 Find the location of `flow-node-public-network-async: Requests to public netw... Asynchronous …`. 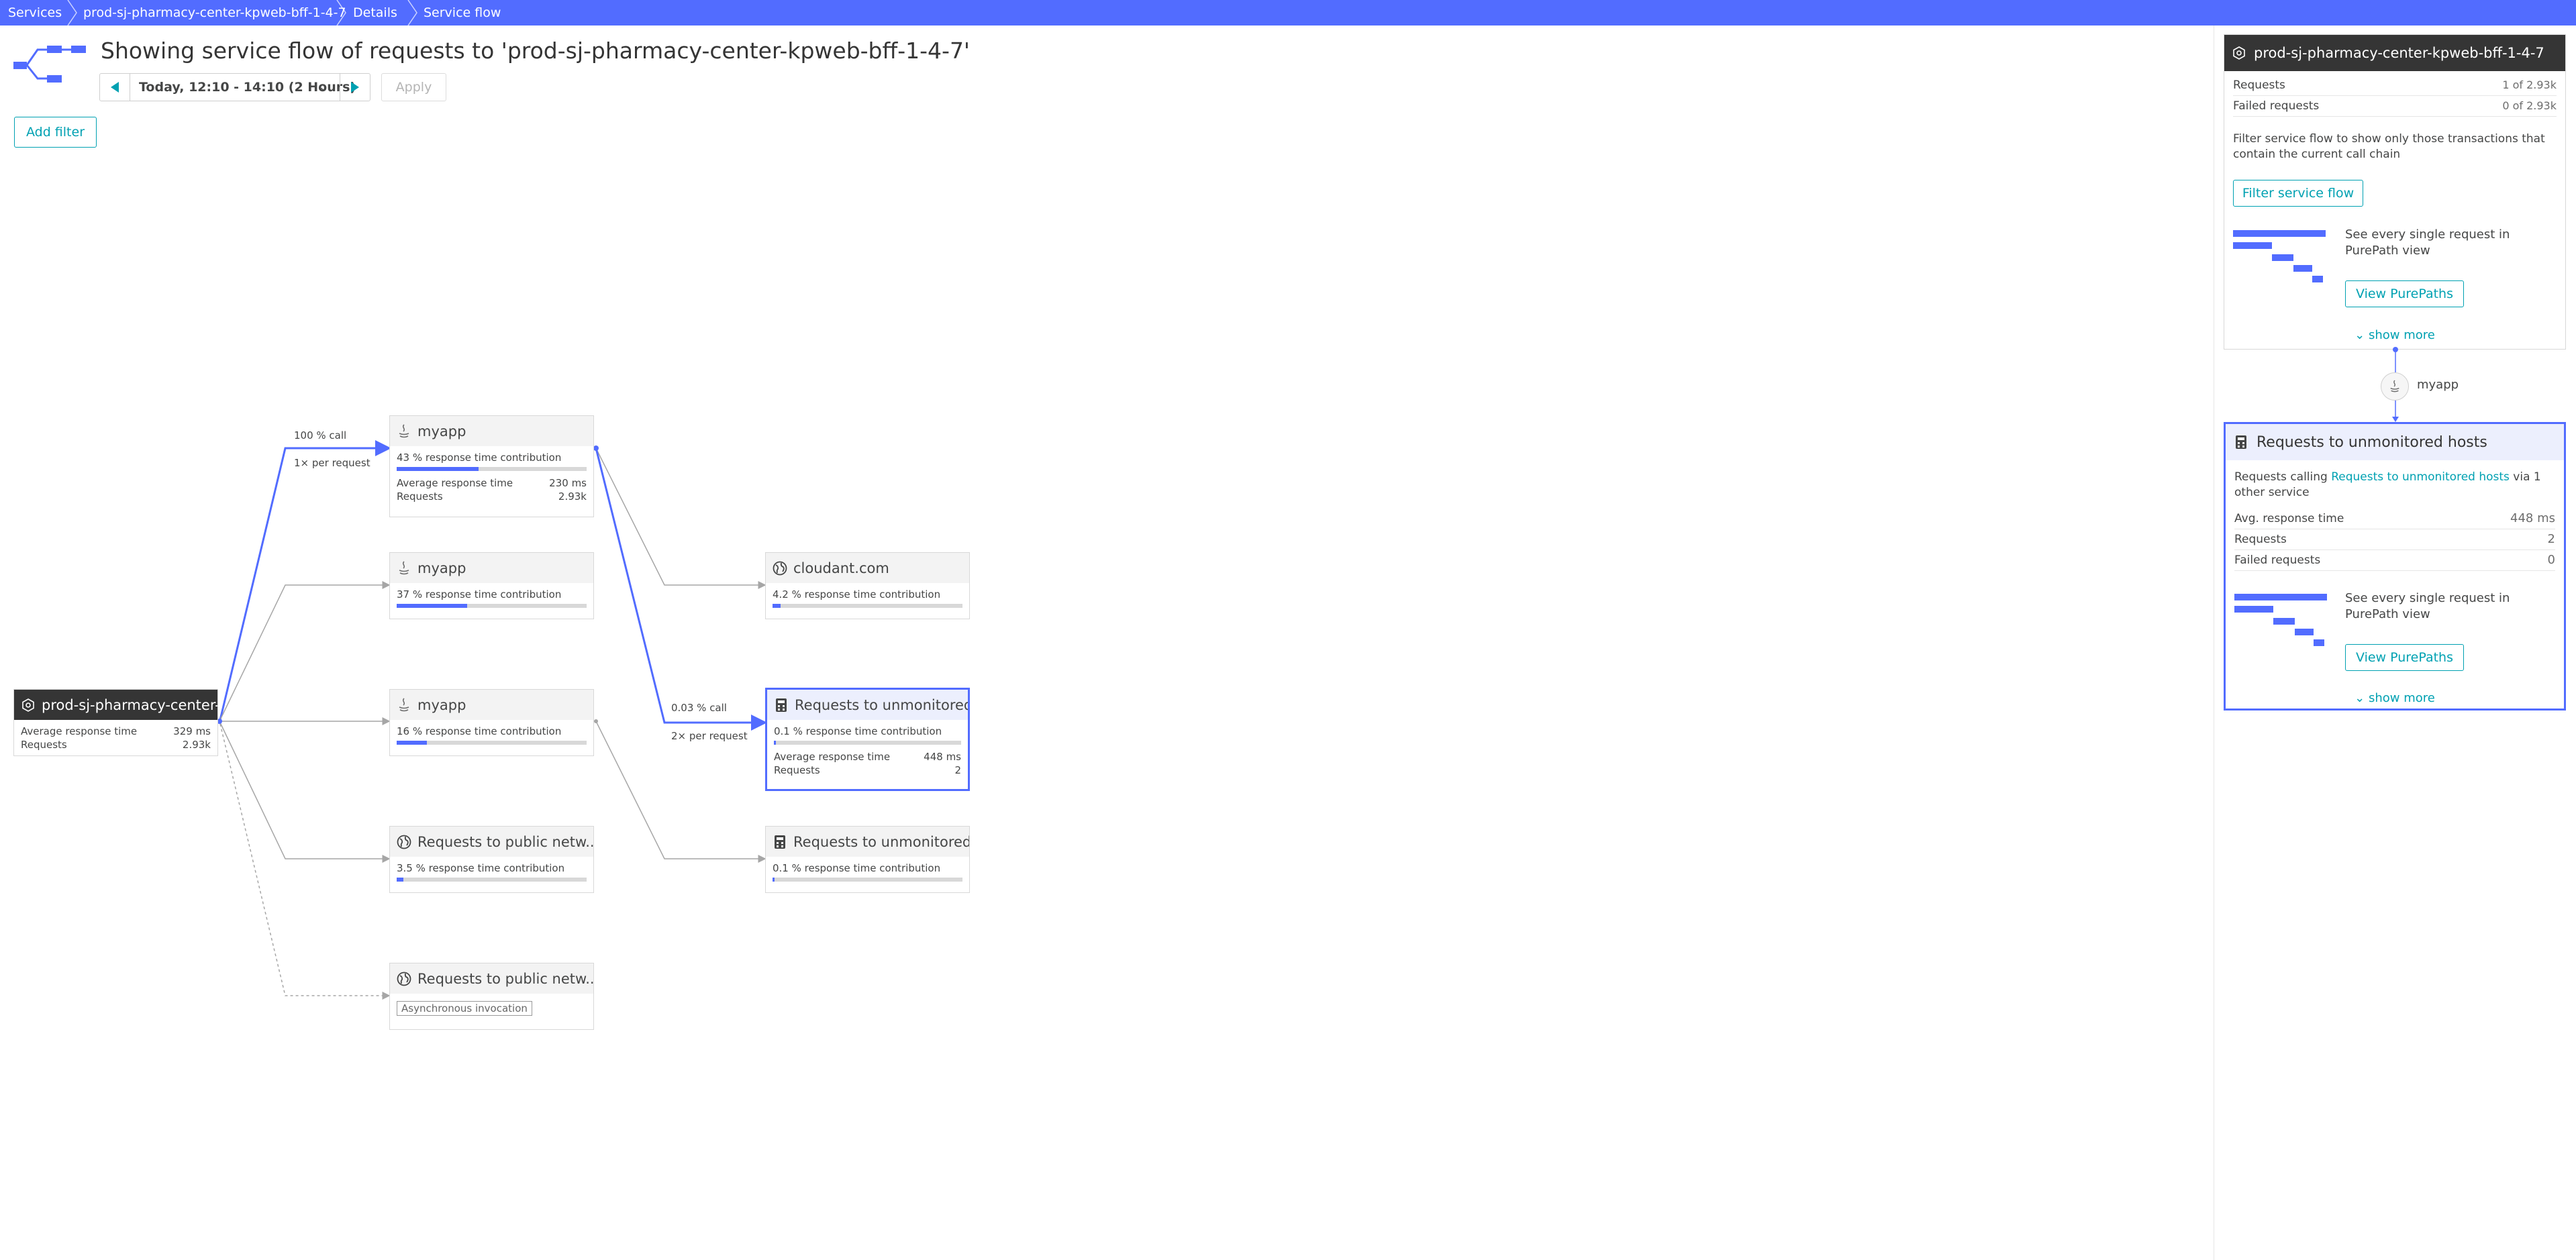

flow-node-public-network-async: Requests to public netw... Asynchronous … is located at coordinates (491, 997).